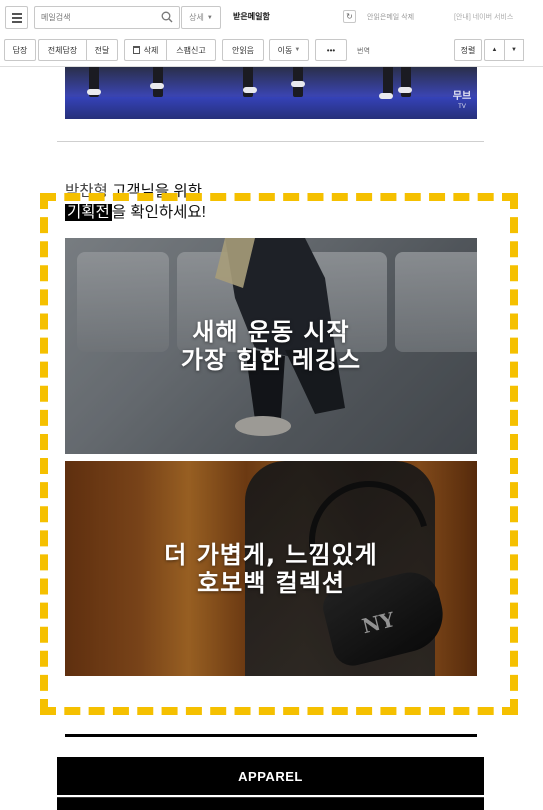 This screenshot has width=543, height=810. Describe the element at coordinates (17, 14) in the screenshot. I see `hamburger-icon` at that location.